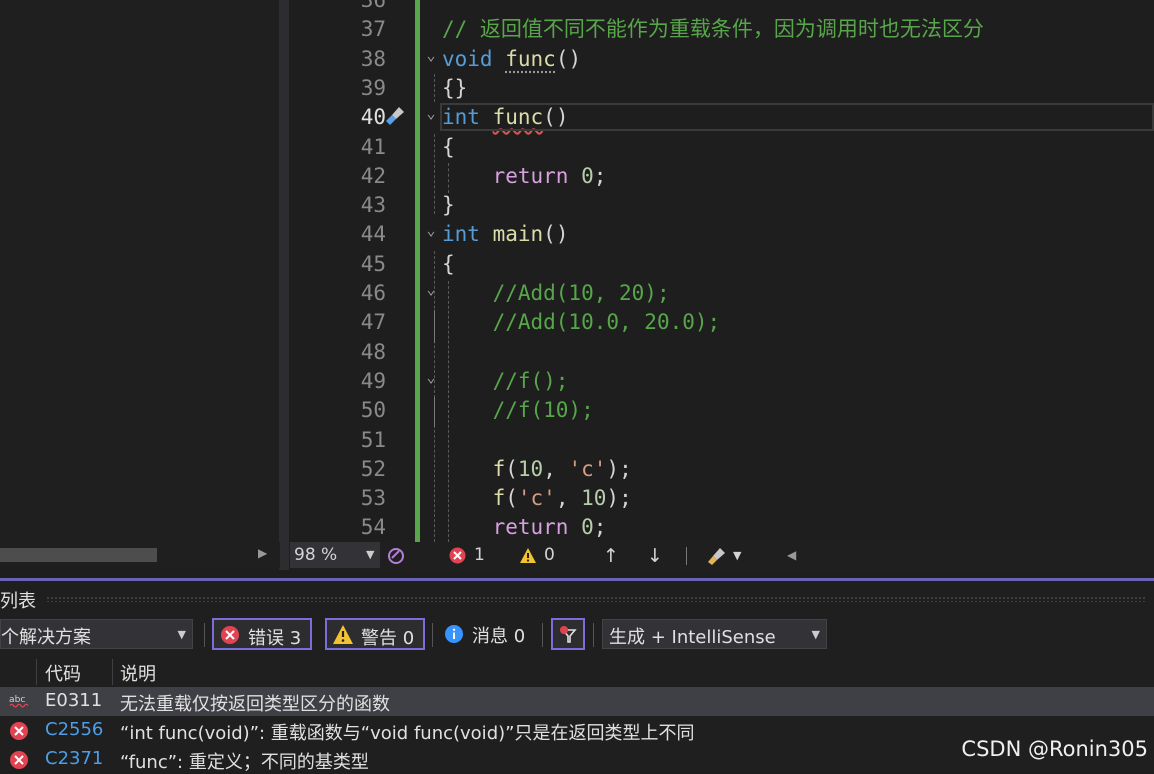 This screenshot has height=774, width=1154. Describe the element at coordinates (581, 322) in the screenshot. I see `code-text: //Add(10.0, 20.0);` at that location.